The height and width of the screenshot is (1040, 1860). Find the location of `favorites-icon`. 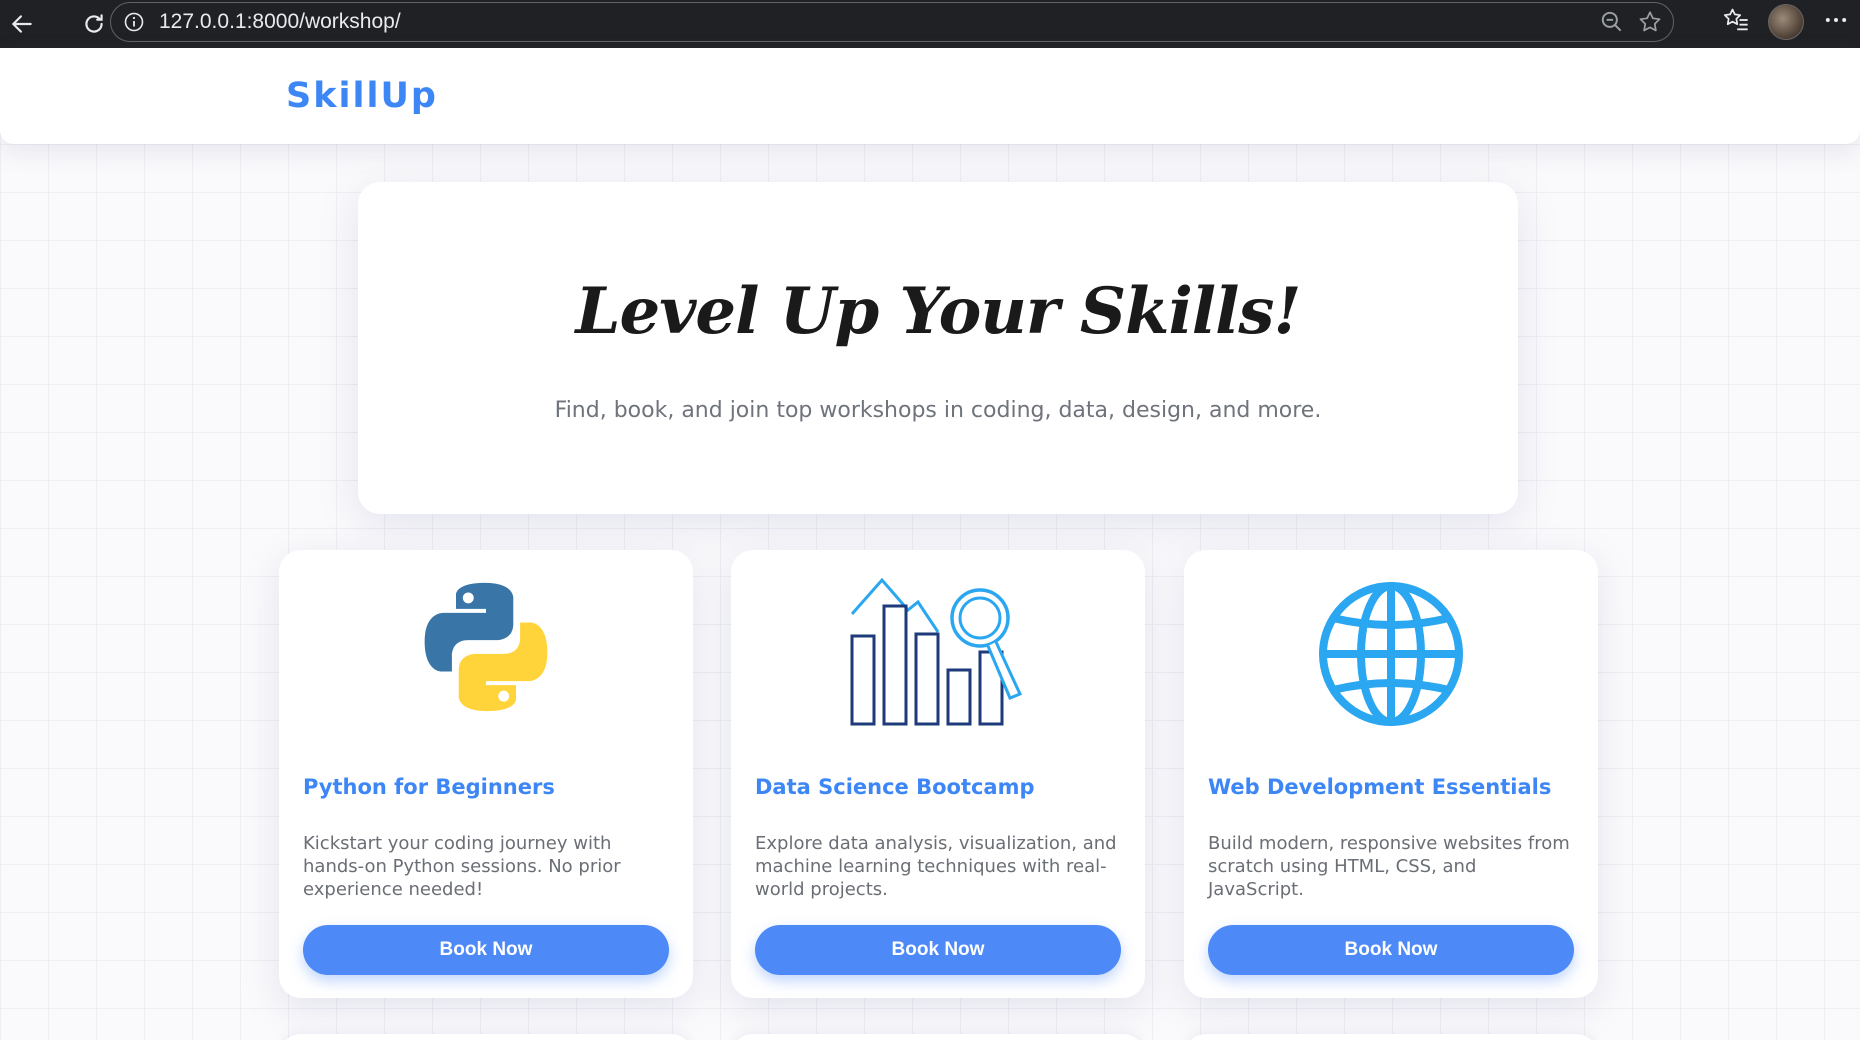

favorites-icon is located at coordinates (1736, 22).